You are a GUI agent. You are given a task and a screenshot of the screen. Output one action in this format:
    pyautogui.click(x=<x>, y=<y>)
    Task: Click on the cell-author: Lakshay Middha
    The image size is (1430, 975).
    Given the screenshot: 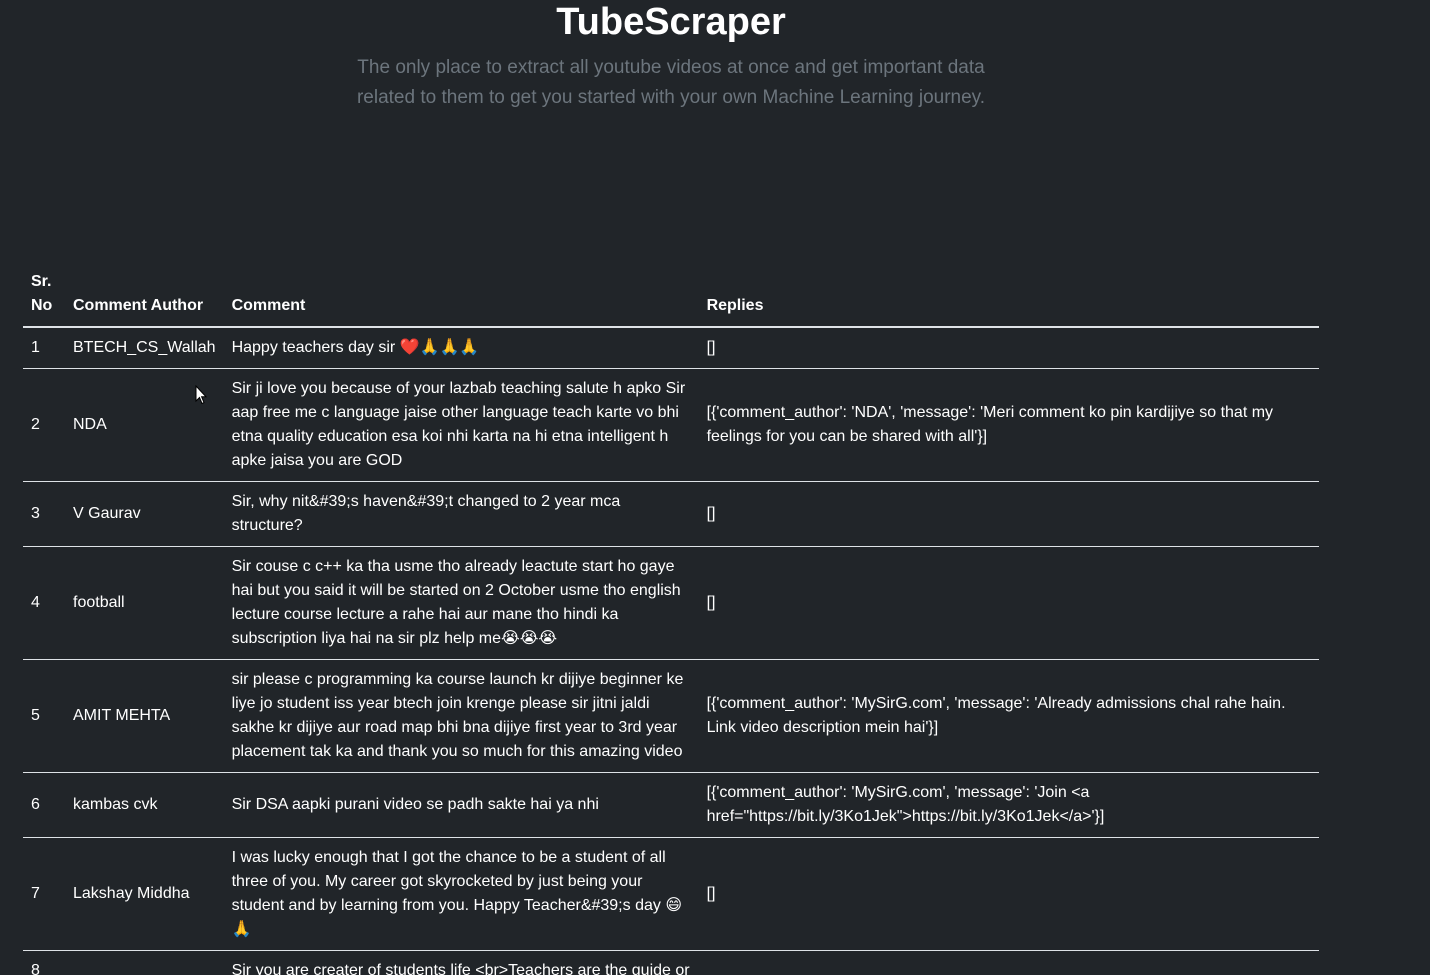 What is the action you would take?
    pyautogui.click(x=144, y=894)
    